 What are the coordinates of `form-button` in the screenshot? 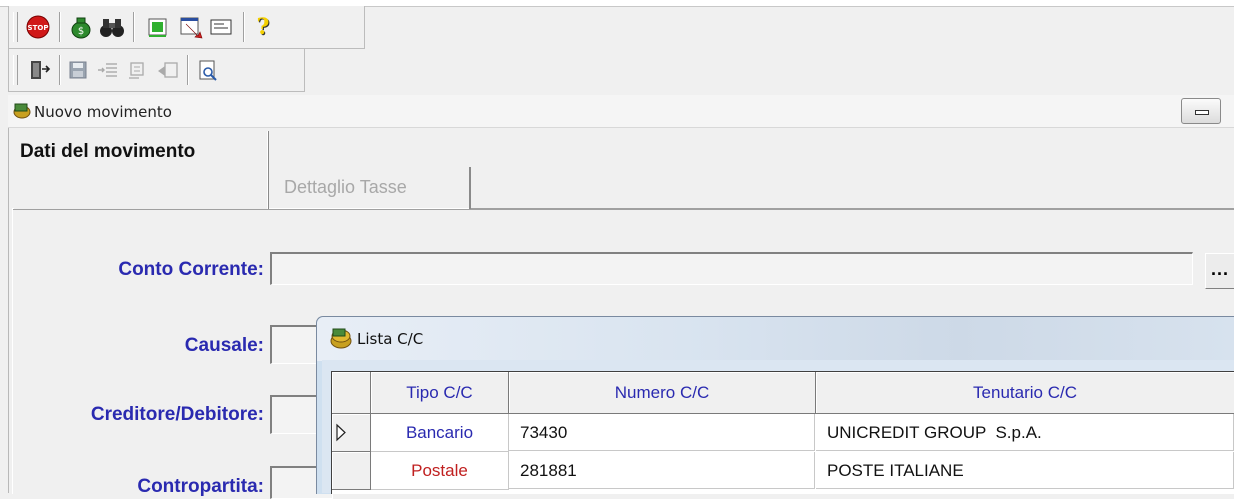 It's located at (221, 27).